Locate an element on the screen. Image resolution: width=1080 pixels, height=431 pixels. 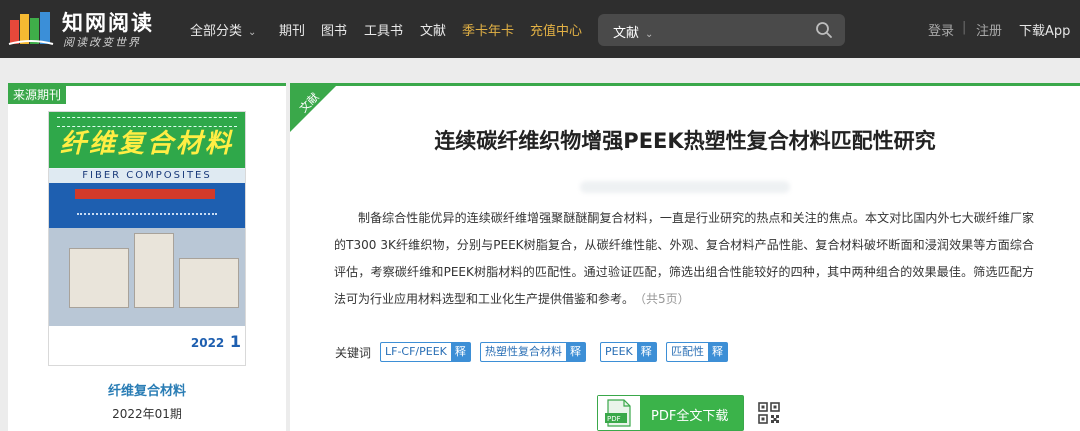
download-app-link: 下载App is located at coordinates (1044, 29).